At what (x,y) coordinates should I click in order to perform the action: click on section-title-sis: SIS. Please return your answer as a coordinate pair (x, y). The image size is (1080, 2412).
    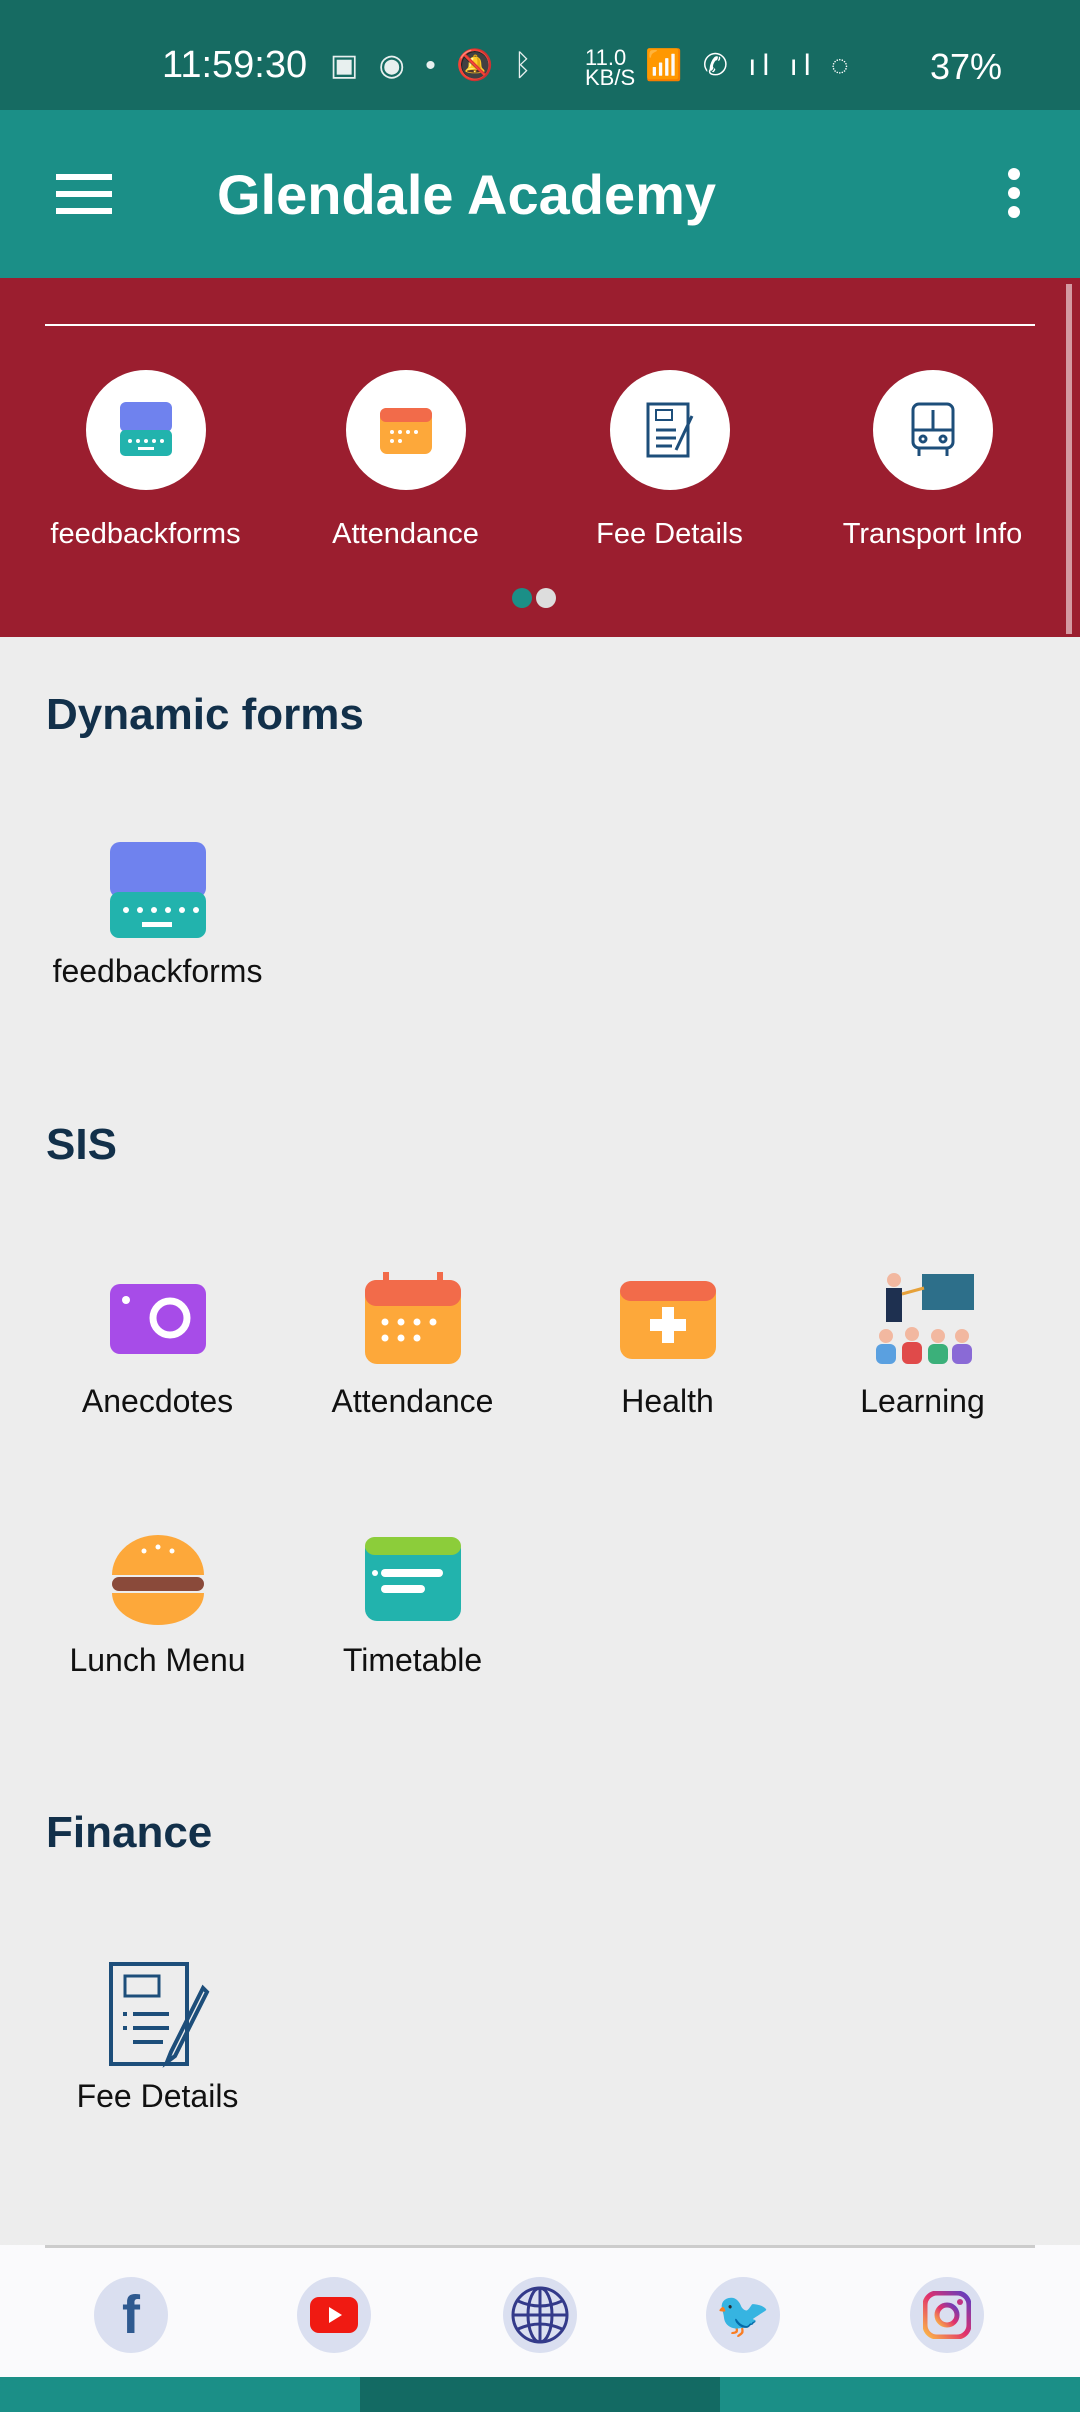
    Looking at the image, I should click on (81, 1144).